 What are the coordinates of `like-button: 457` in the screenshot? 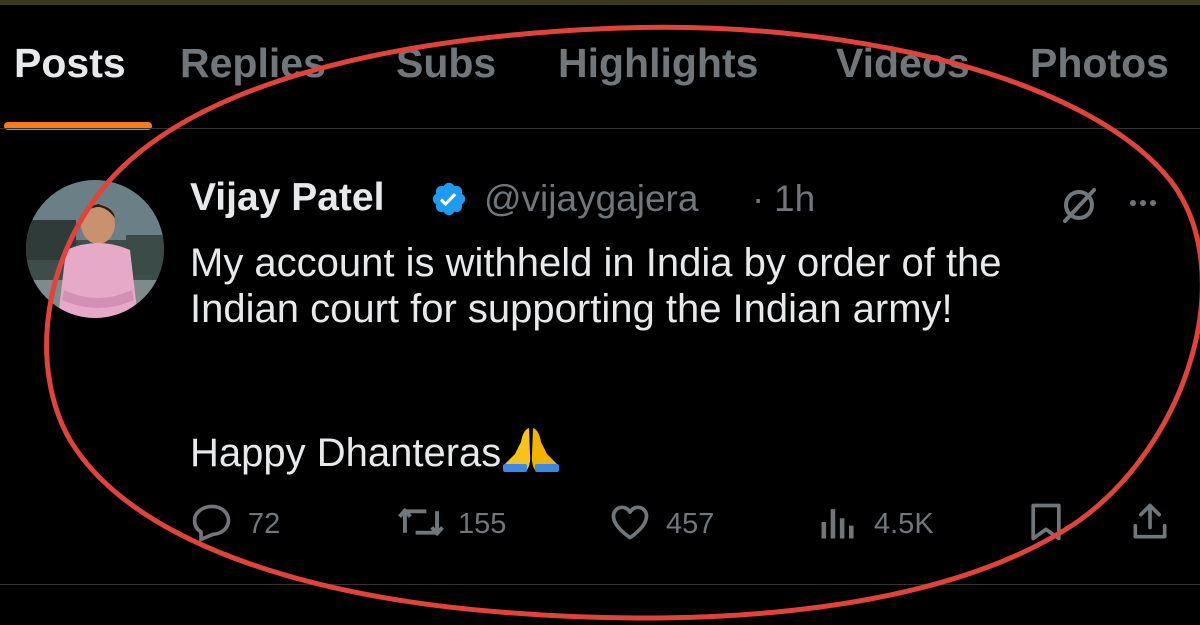 It's located at (673, 523).